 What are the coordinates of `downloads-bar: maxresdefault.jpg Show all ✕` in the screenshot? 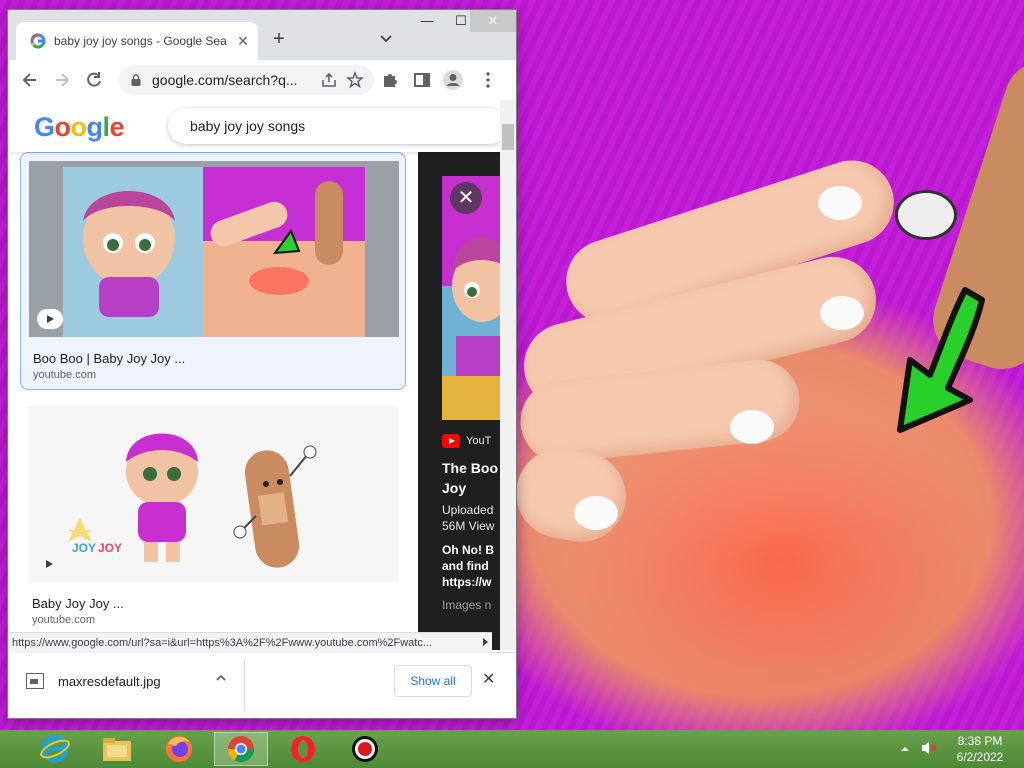 It's located at (262, 685).